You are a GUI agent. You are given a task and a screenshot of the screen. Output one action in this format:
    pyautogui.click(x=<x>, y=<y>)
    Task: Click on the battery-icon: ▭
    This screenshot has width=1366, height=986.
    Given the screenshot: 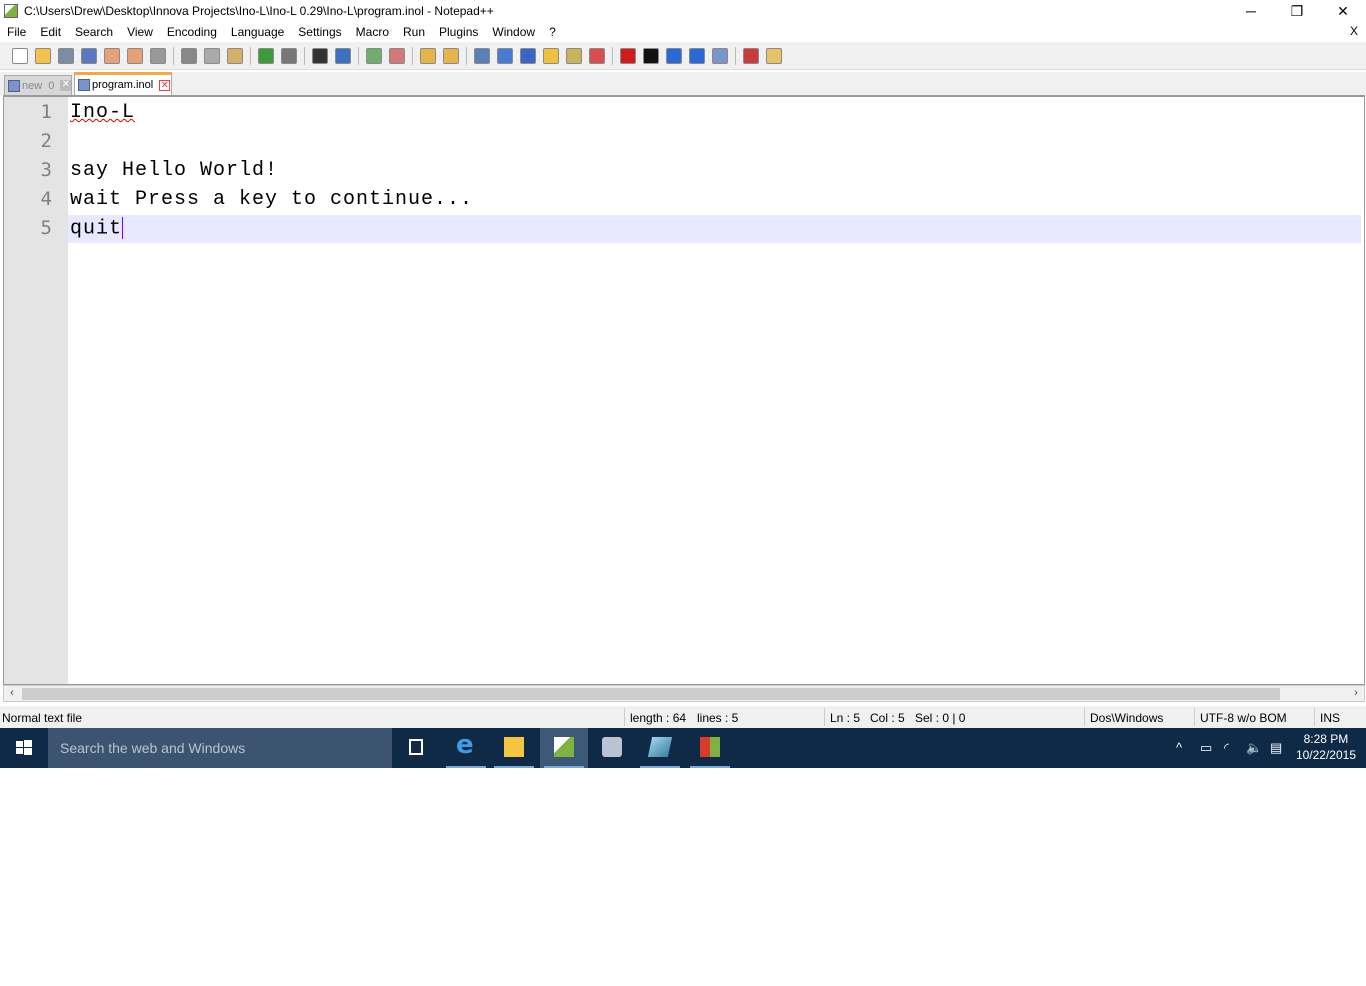 What is the action you would take?
    pyautogui.click(x=1206, y=748)
    